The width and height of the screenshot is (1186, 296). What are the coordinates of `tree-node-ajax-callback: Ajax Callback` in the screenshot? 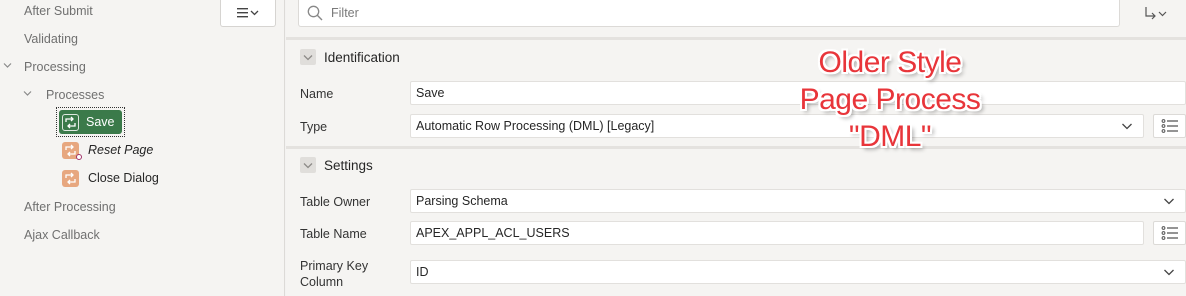 It's located at (62, 235).